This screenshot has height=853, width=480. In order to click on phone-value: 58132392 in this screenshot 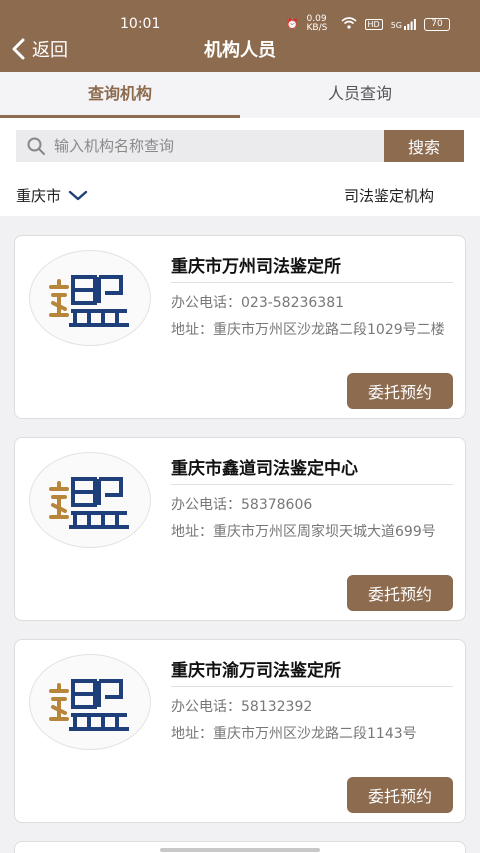, I will do `click(277, 707)`.